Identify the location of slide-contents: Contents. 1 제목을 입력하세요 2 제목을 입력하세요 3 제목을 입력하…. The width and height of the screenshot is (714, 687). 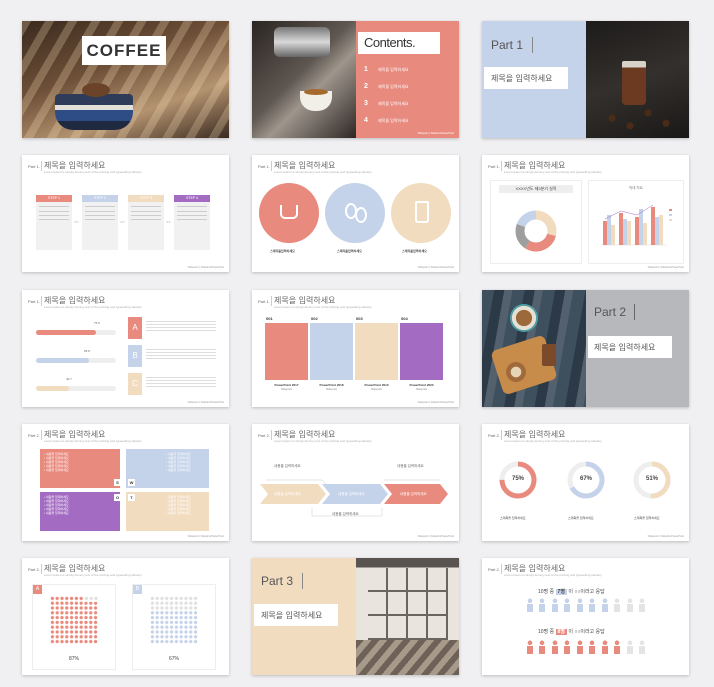
(355, 79).